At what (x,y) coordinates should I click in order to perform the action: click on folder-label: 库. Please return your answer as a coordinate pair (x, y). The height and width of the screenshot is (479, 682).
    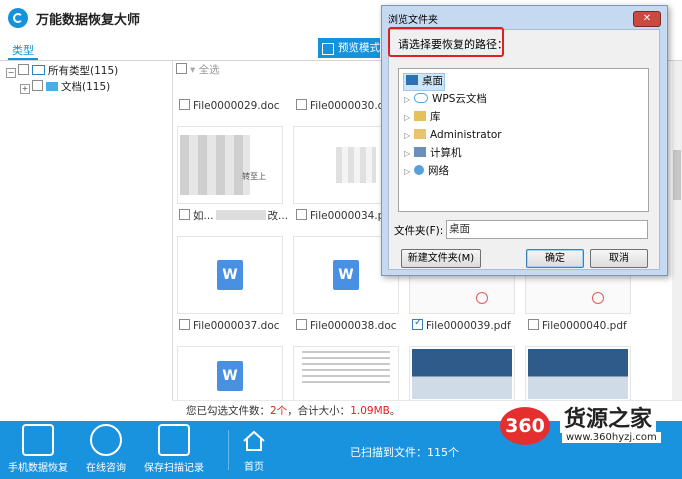
    Looking at the image, I should click on (435, 117).